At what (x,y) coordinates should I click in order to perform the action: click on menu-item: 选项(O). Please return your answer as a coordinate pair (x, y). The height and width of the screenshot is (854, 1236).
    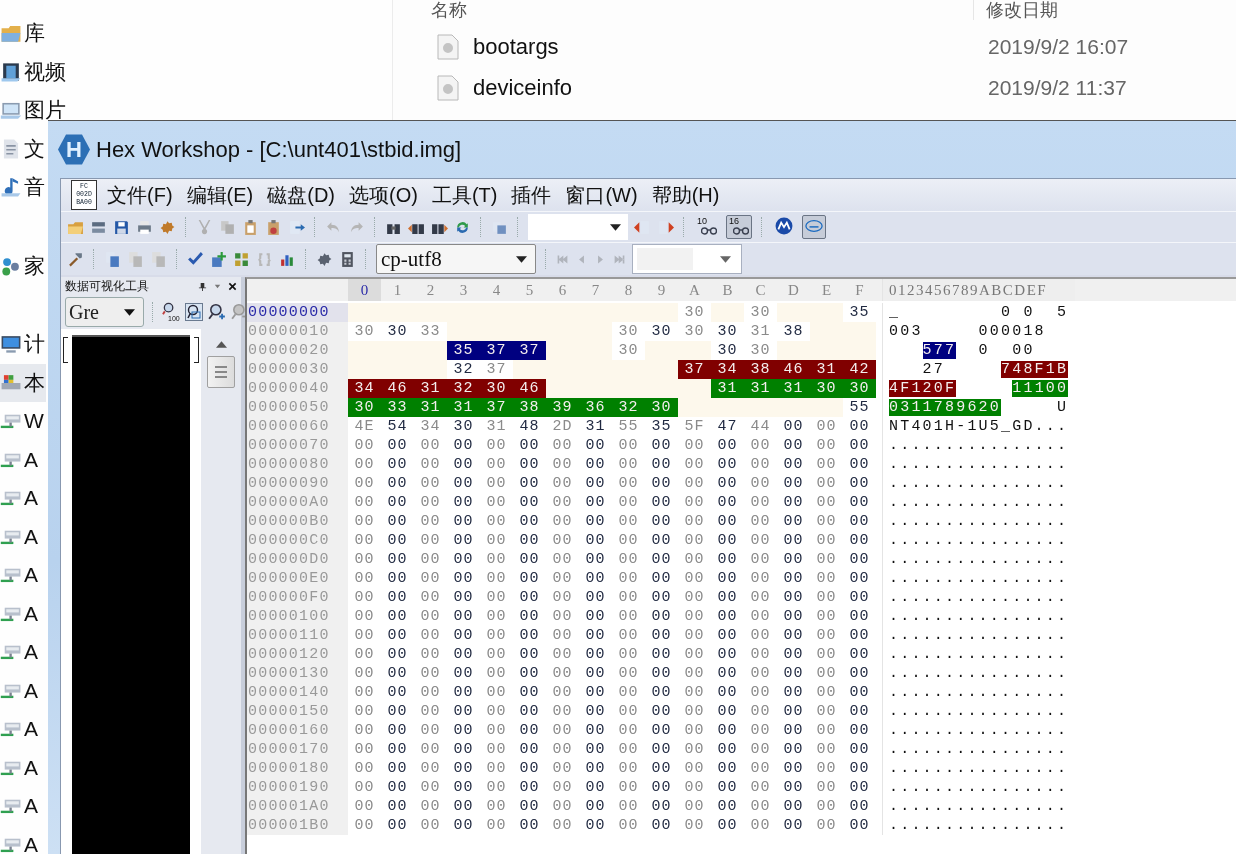
    Looking at the image, I should click on (383, 195).